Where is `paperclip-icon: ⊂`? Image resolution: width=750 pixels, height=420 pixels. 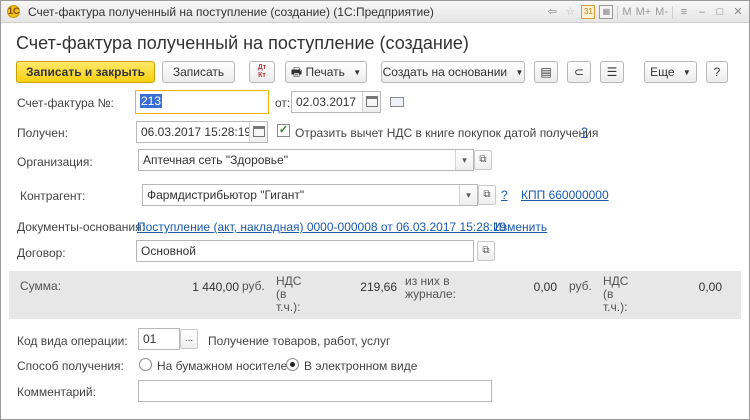 paperclip-icon: ⊂ is located at coordinates (579, 72).